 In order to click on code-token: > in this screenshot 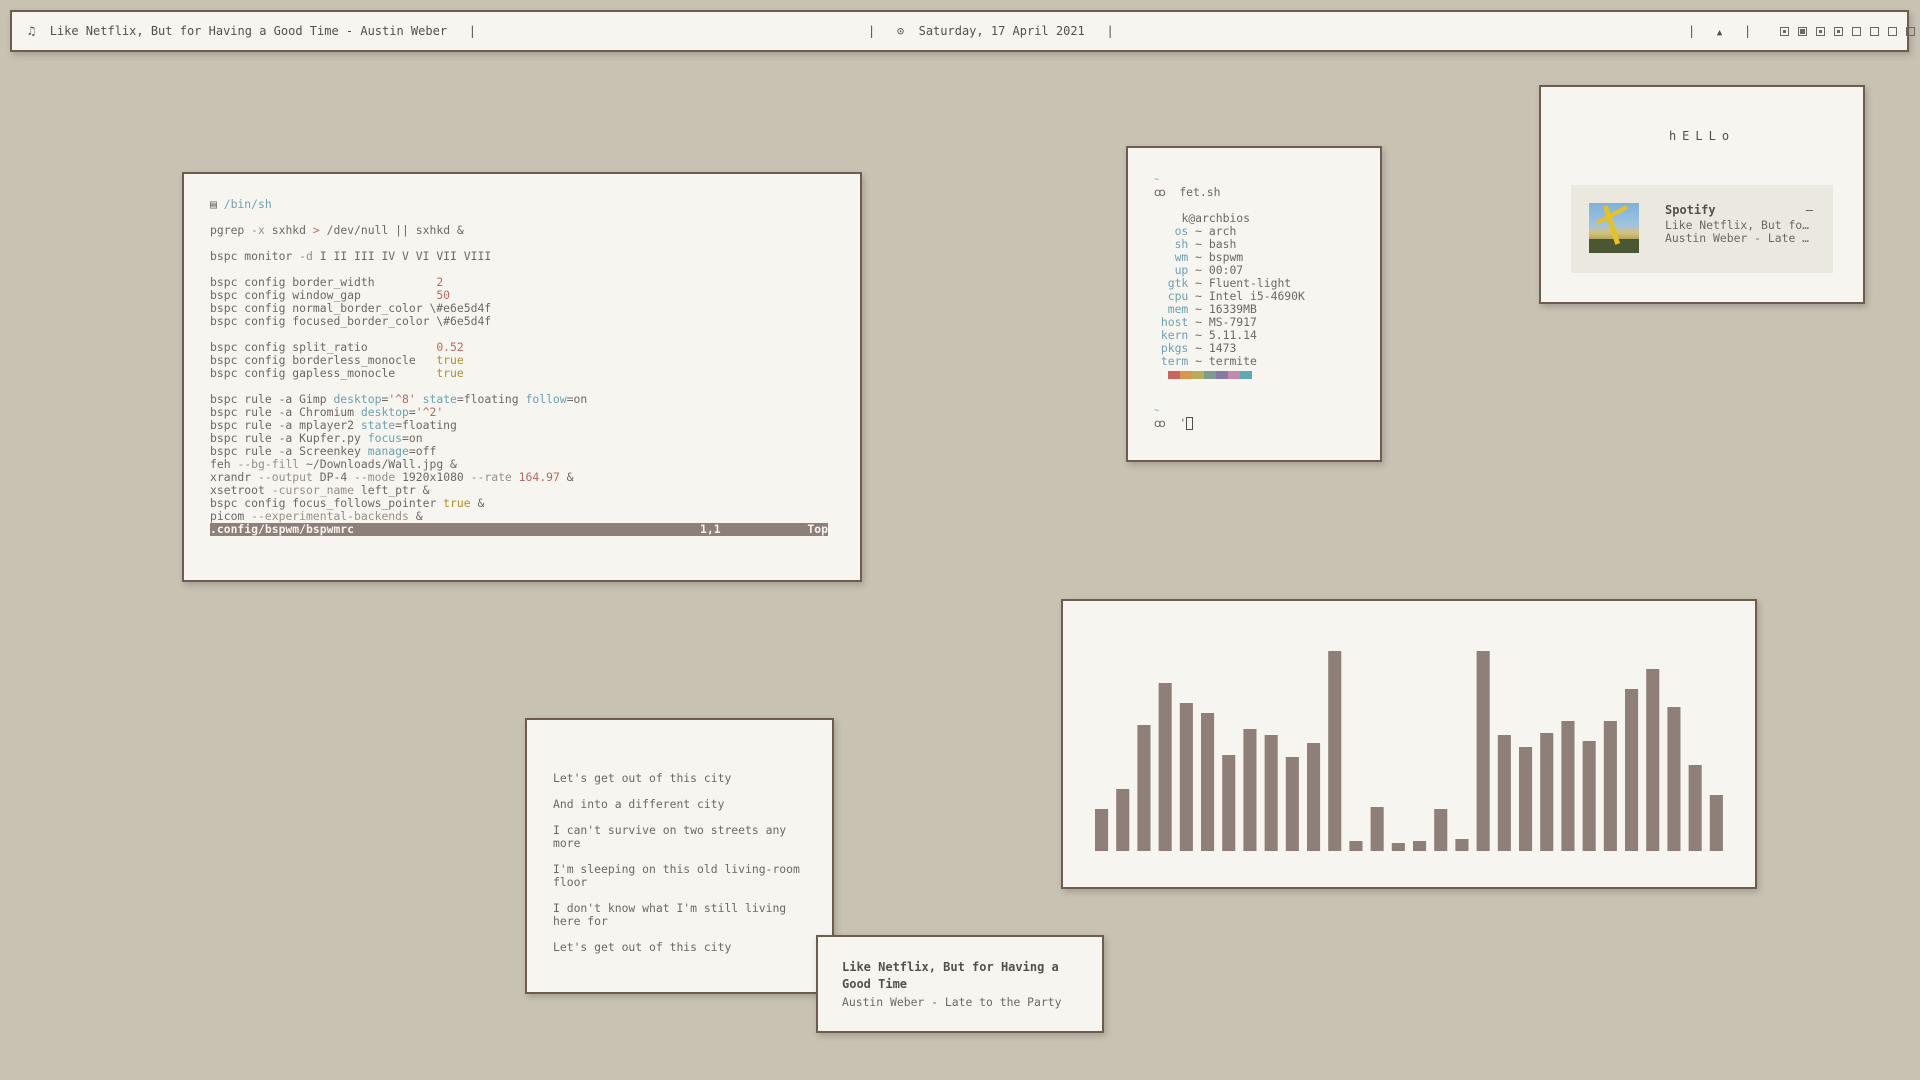, I will do `click(319, 230)`.